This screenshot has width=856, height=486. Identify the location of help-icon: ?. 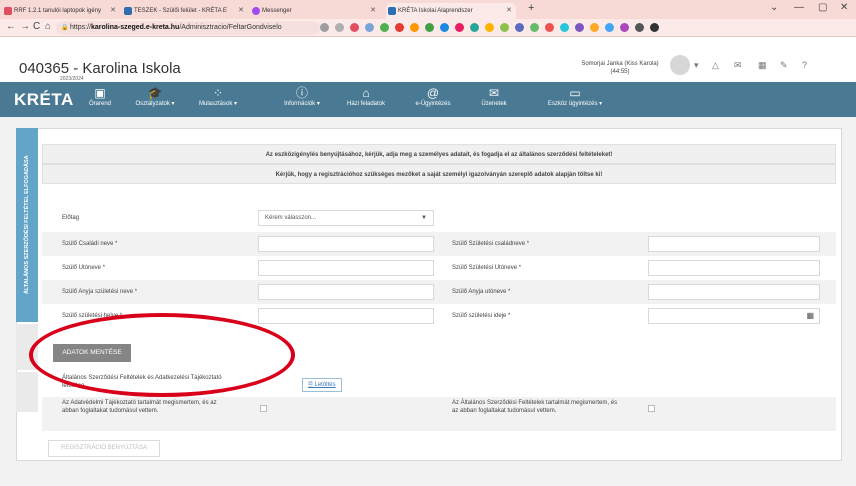
(804, 65).